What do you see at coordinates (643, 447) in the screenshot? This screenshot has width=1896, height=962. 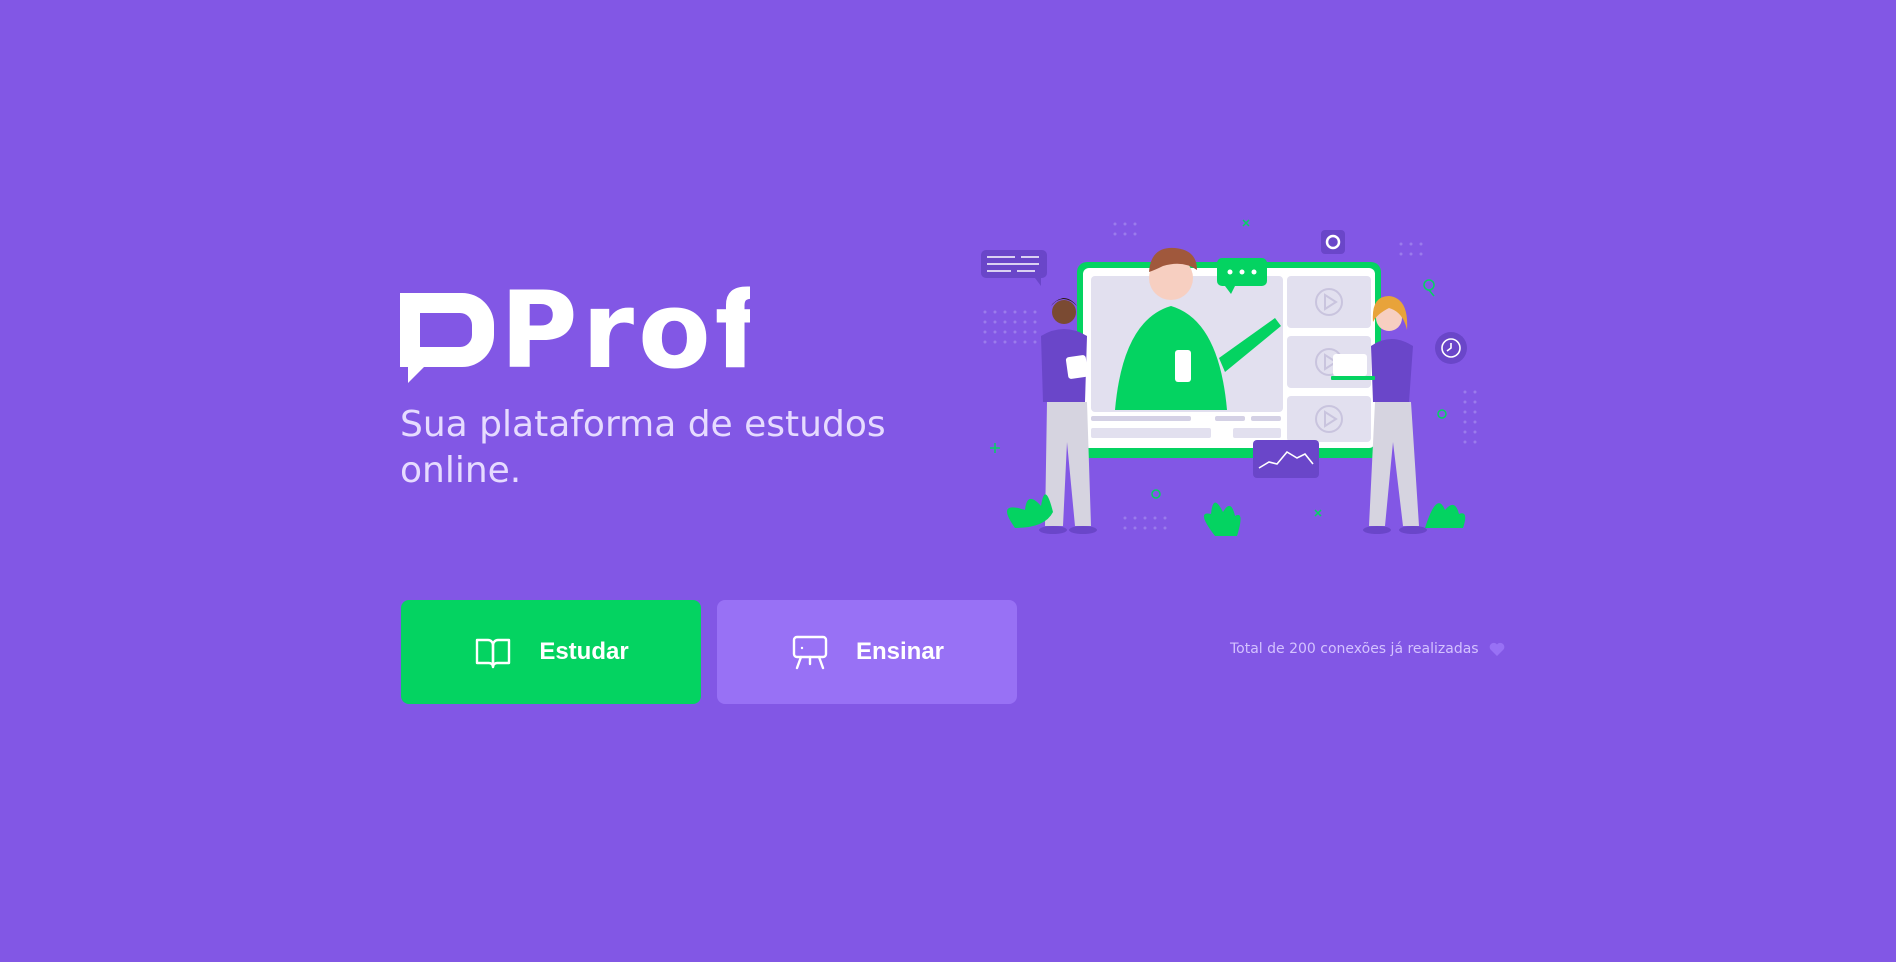 I see `tagline: Sua plataforma de estudos online.` at bounding box center [643, 447].